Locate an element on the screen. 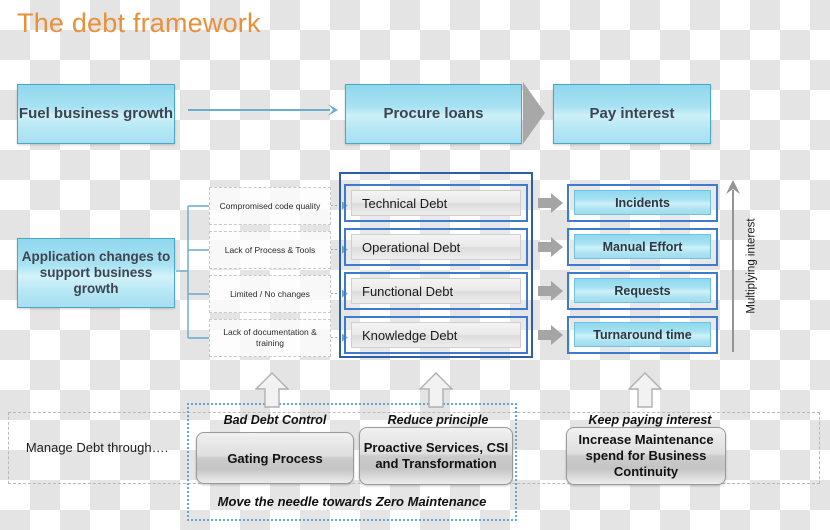  outcome-label: Incidents is located at coordinates (642, 202).